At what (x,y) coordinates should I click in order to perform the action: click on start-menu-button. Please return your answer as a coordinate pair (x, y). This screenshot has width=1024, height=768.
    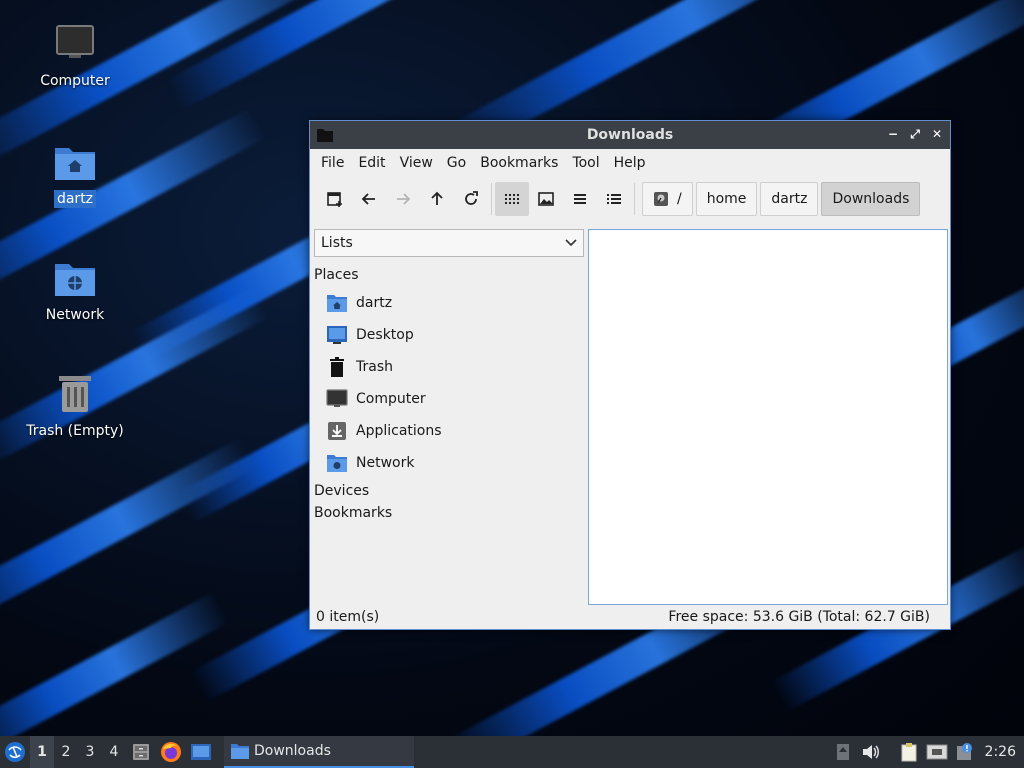
    Looking at the image, I should click on (15, 752).